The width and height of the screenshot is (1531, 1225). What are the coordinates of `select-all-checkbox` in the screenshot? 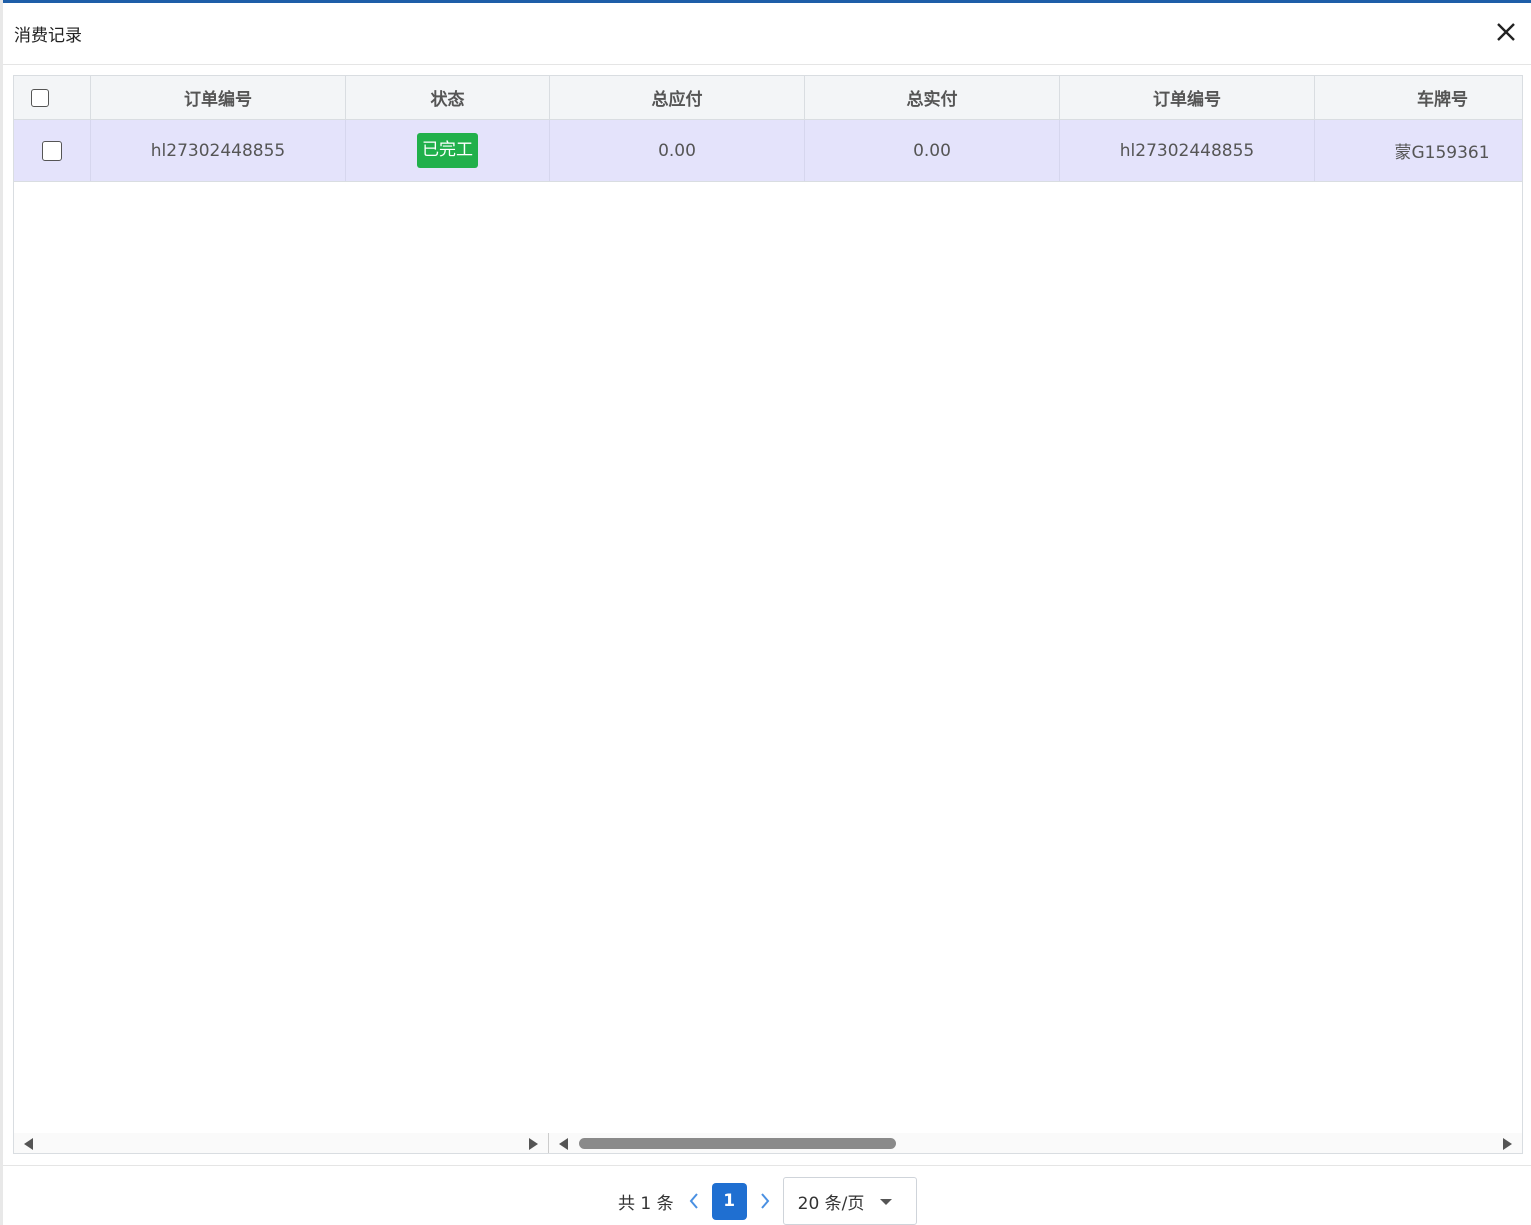 It's located at (40, 97).